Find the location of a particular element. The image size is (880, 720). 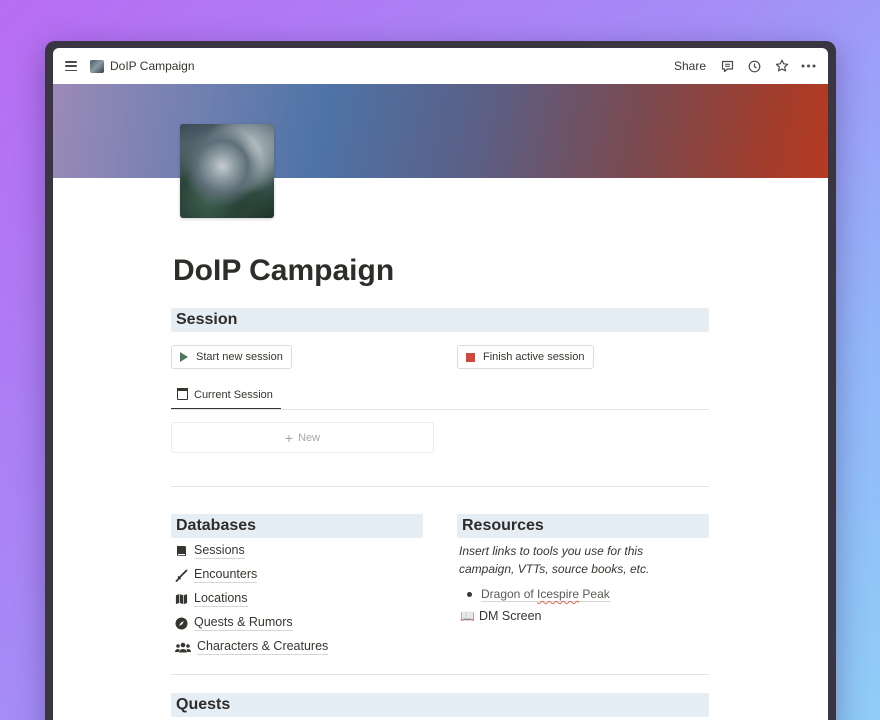

calendar-icon is located at coordinates (182, 394).